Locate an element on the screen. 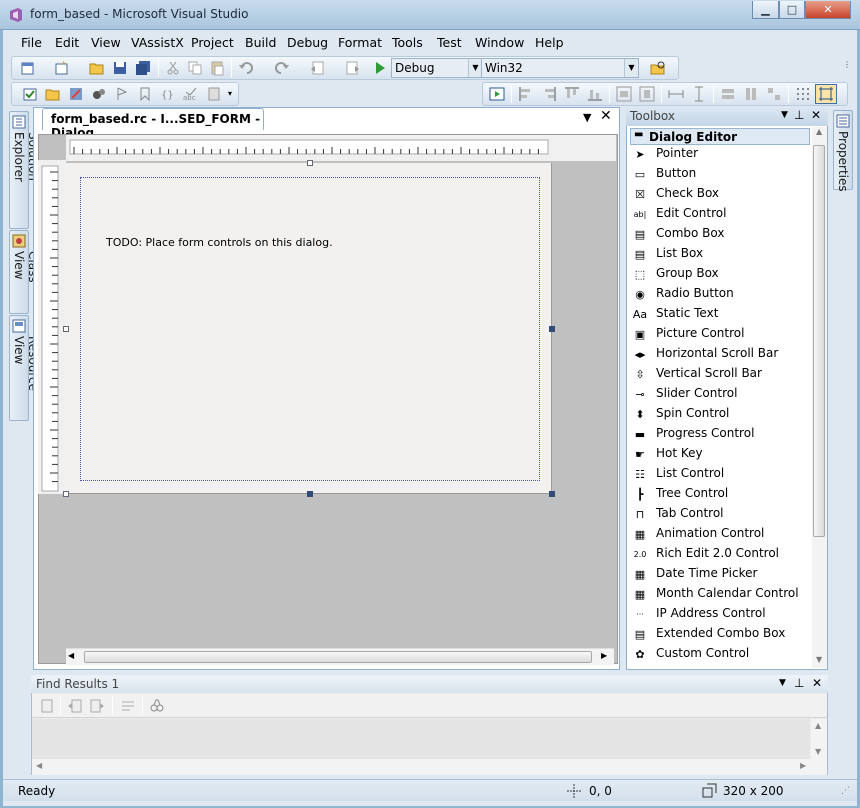 Image resolution: width=860 pixels, height=808 pixels. open-file-icon is located at coordinates (97, 68).